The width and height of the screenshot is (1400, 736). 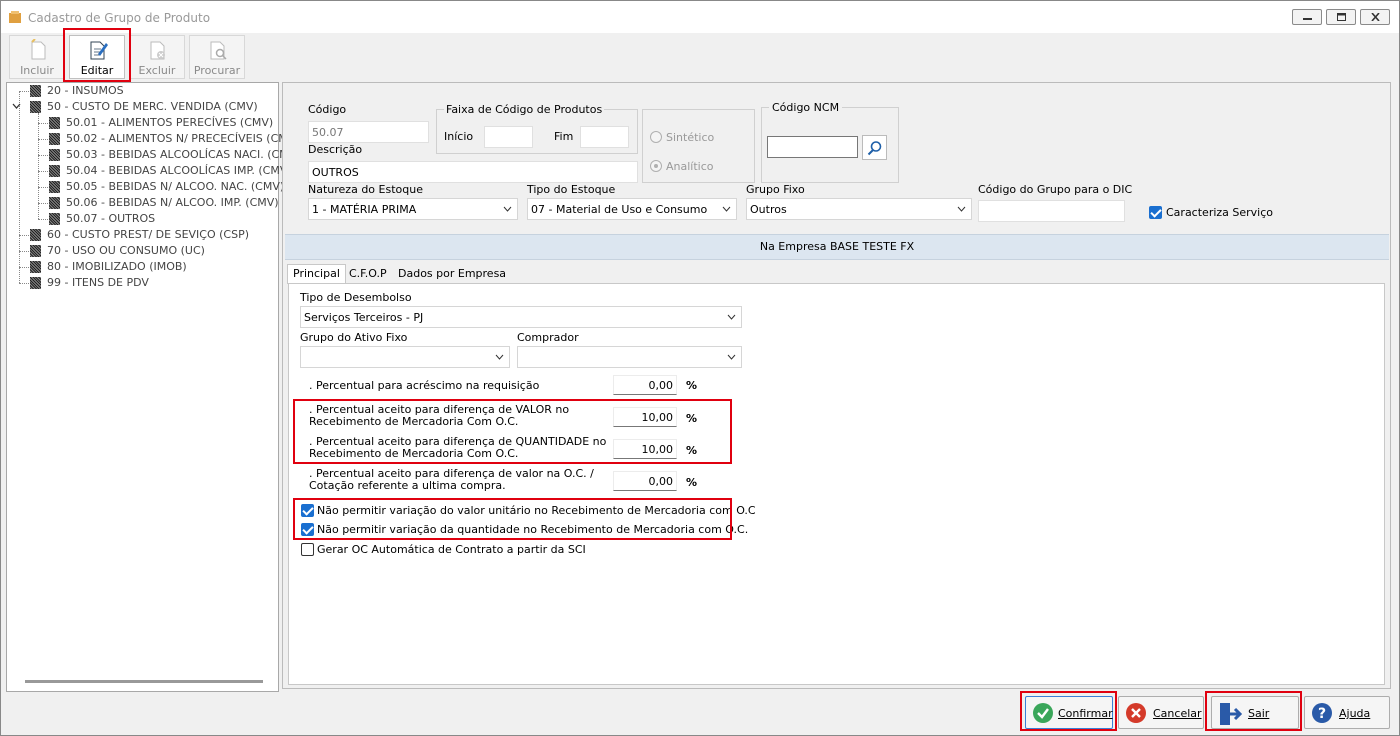 I want to click on tipo-estoque-select: 07 - Material de Uso e Consumo, so click(x=632, y=209).